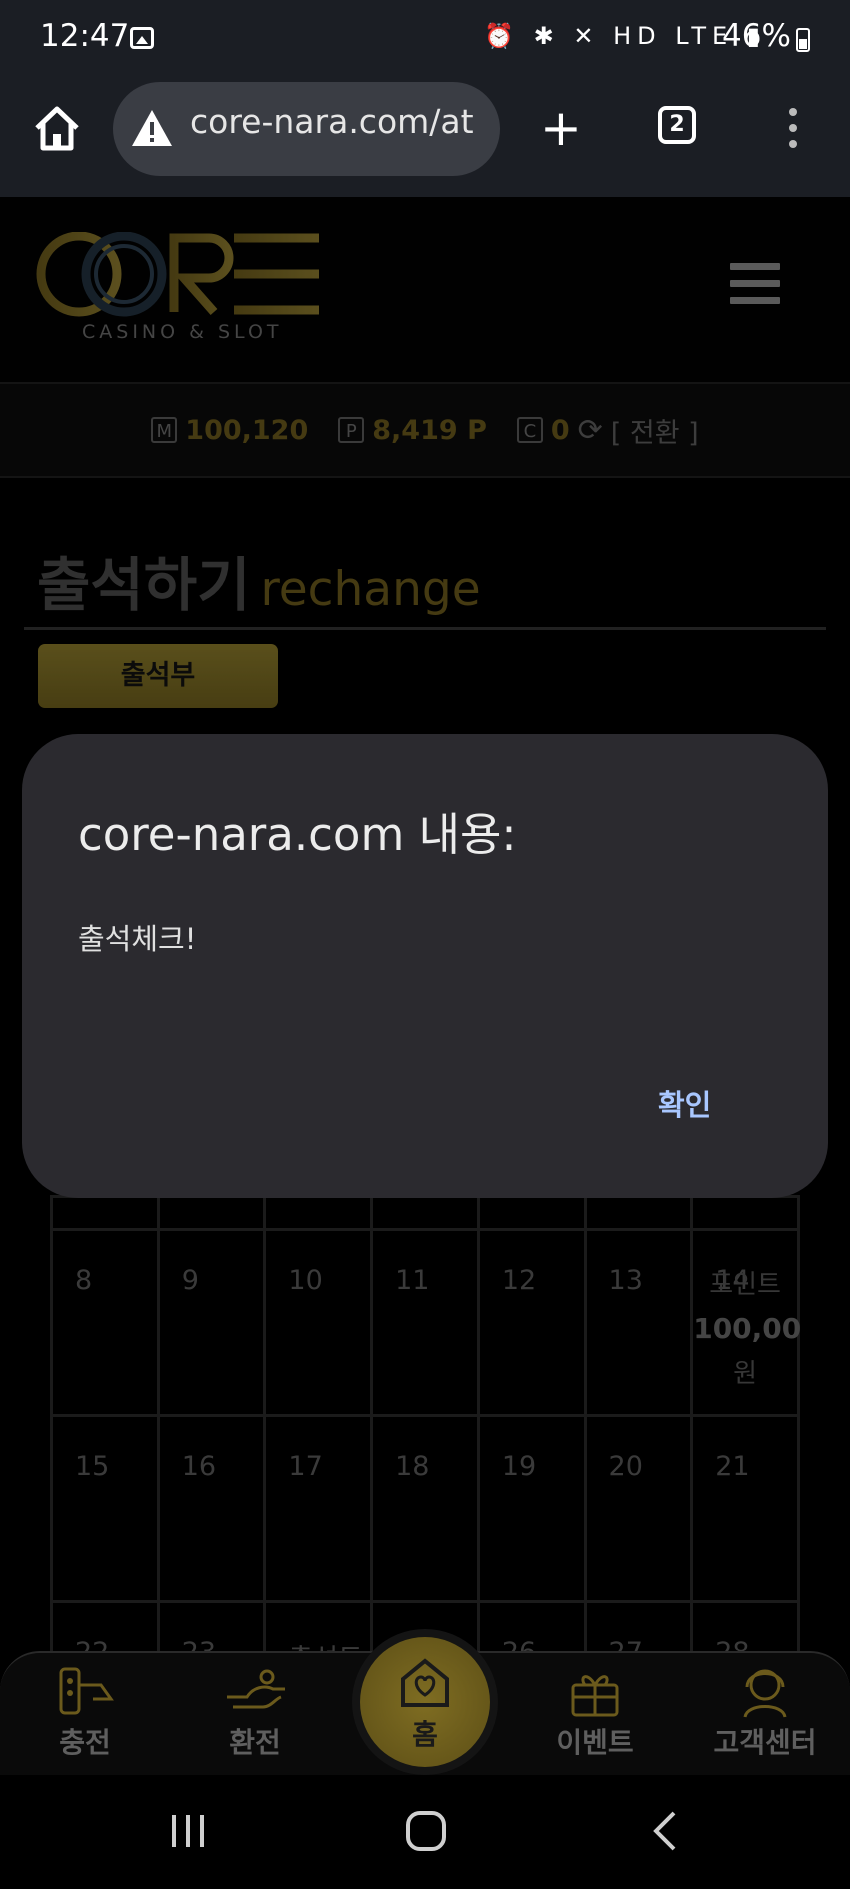 Image resolution: width=850 pixels, height=1889 pixels. What do you see at coordinates (86, 1691) in the screenshot?
I see `charge-icon` at bounding box center [86, 1691].